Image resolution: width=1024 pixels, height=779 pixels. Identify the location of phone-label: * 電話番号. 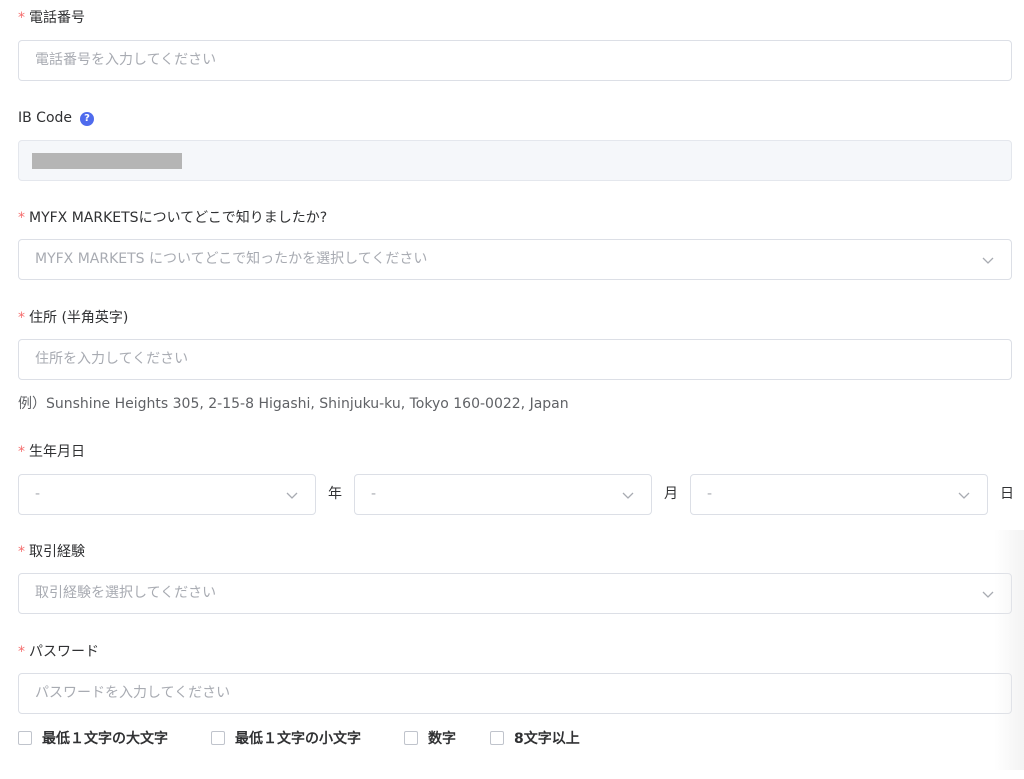
(51, 18).